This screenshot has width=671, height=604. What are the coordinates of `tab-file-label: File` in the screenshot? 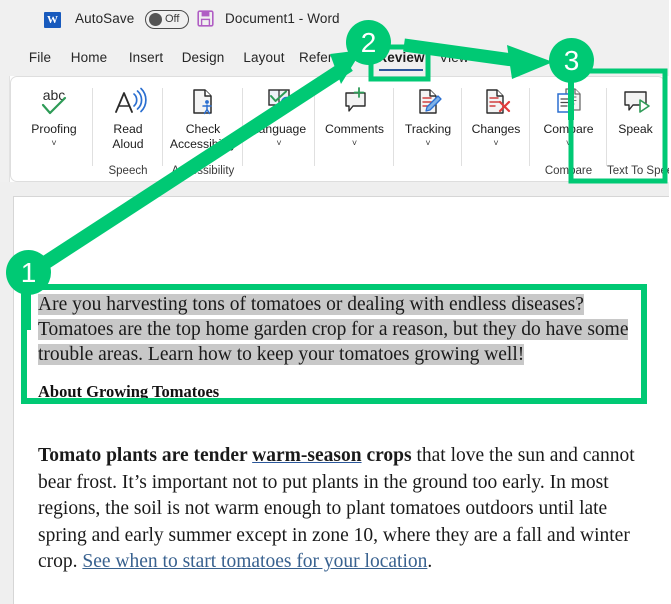 It's located at (40, 57).